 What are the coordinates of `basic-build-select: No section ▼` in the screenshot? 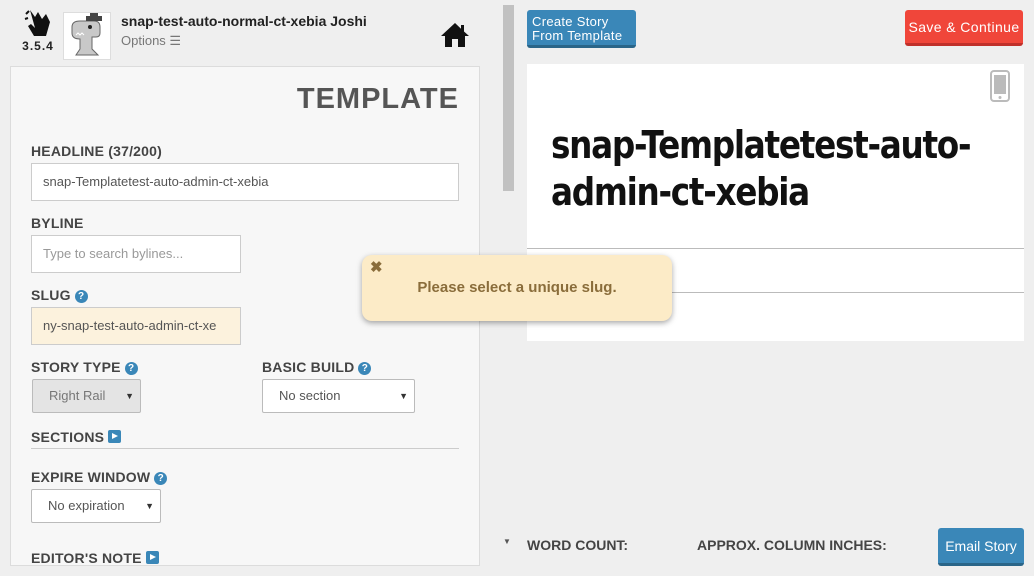 It's located at (338, 396).